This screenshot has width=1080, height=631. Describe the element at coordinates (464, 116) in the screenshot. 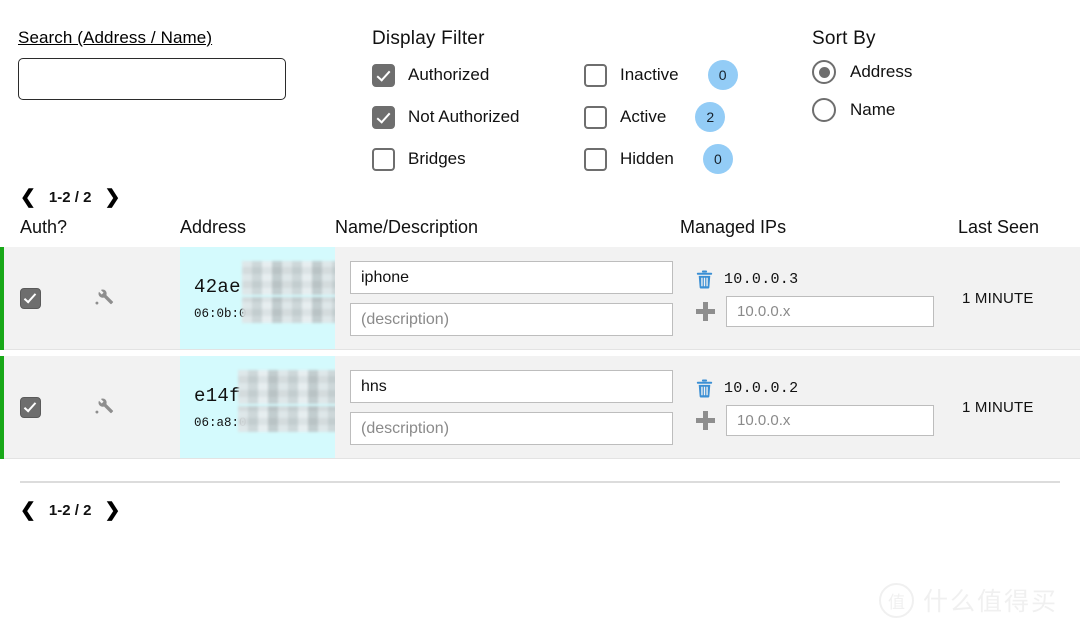

I see `filter-not-authorized-label: Not Authorized` at that location.